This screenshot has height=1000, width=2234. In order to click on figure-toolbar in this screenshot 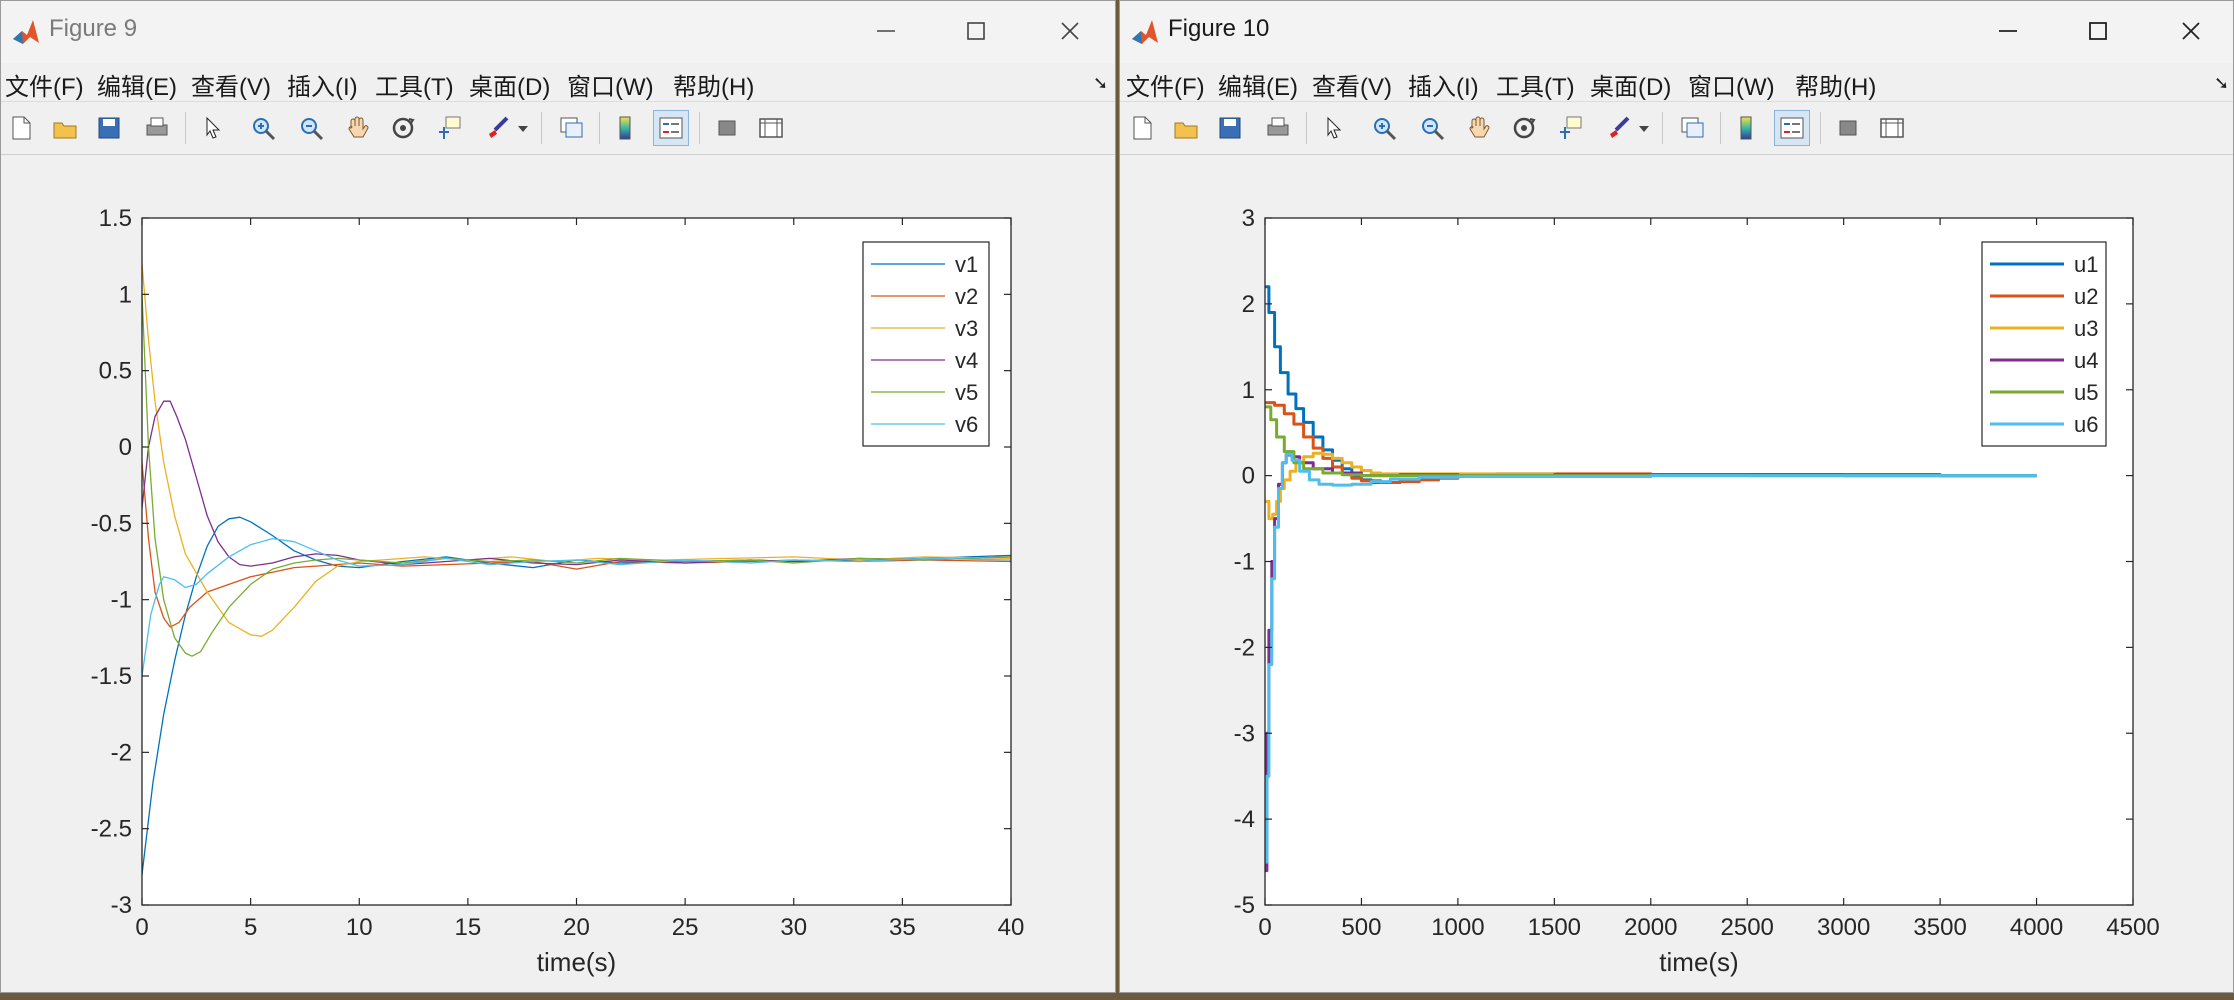, I will do `click(558, 128)`.